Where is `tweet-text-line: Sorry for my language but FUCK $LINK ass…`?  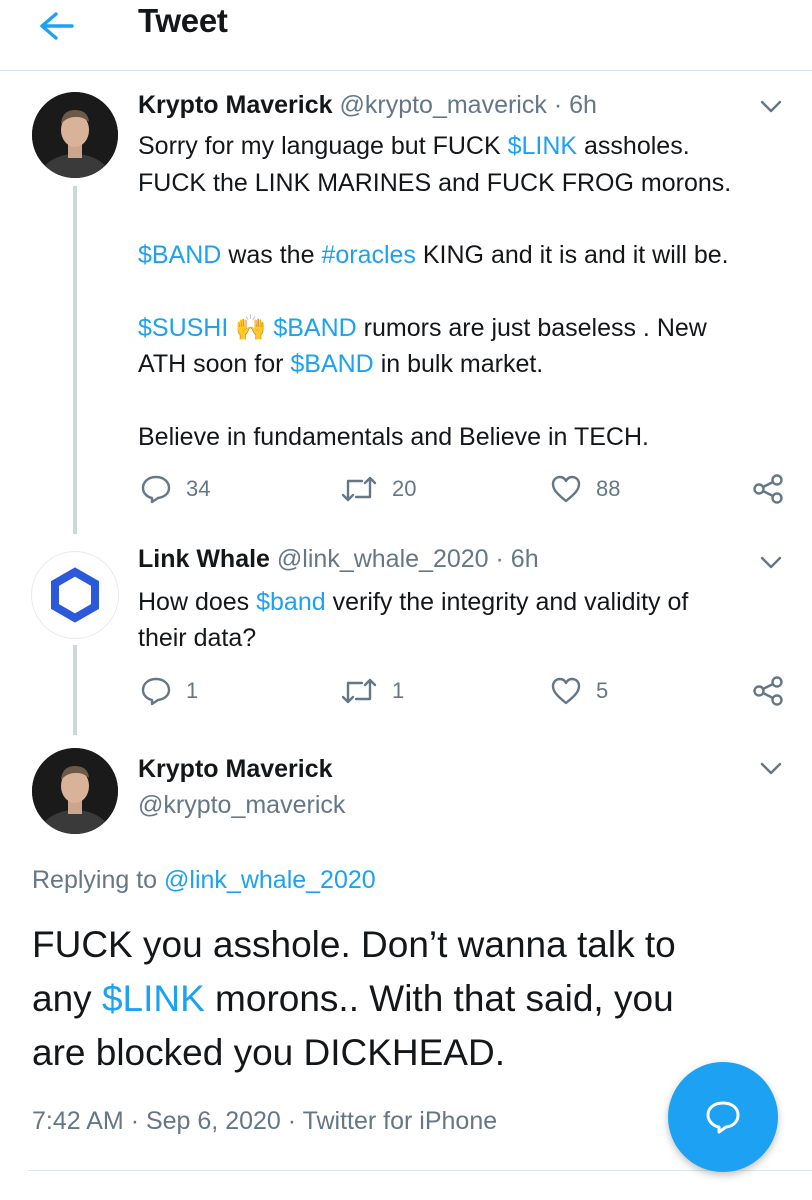
tweet-text-line: Sorry for my language but FUCK $LINK ass… is located at coordinates (414, 146).